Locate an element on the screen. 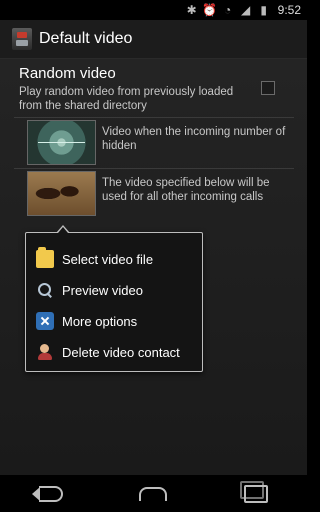 The height and width of the screenshot is (512, 320). menu-item-more-options: More options is located at coordinates (114, 321).